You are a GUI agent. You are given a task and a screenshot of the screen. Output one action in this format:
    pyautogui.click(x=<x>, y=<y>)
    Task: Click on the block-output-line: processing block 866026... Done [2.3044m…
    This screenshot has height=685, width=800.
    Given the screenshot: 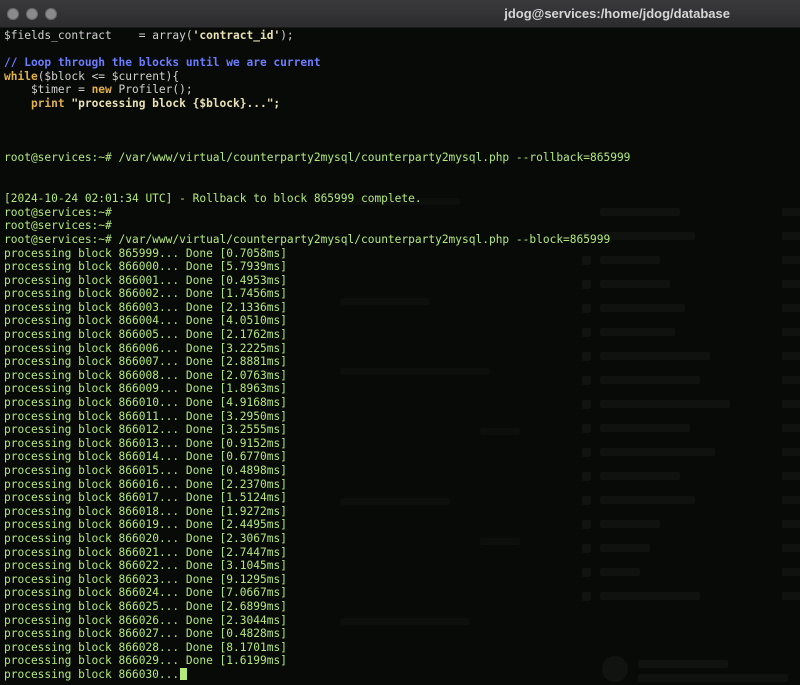 What is the action you would take?
    pyautogui.click(x=402, y=621)
    